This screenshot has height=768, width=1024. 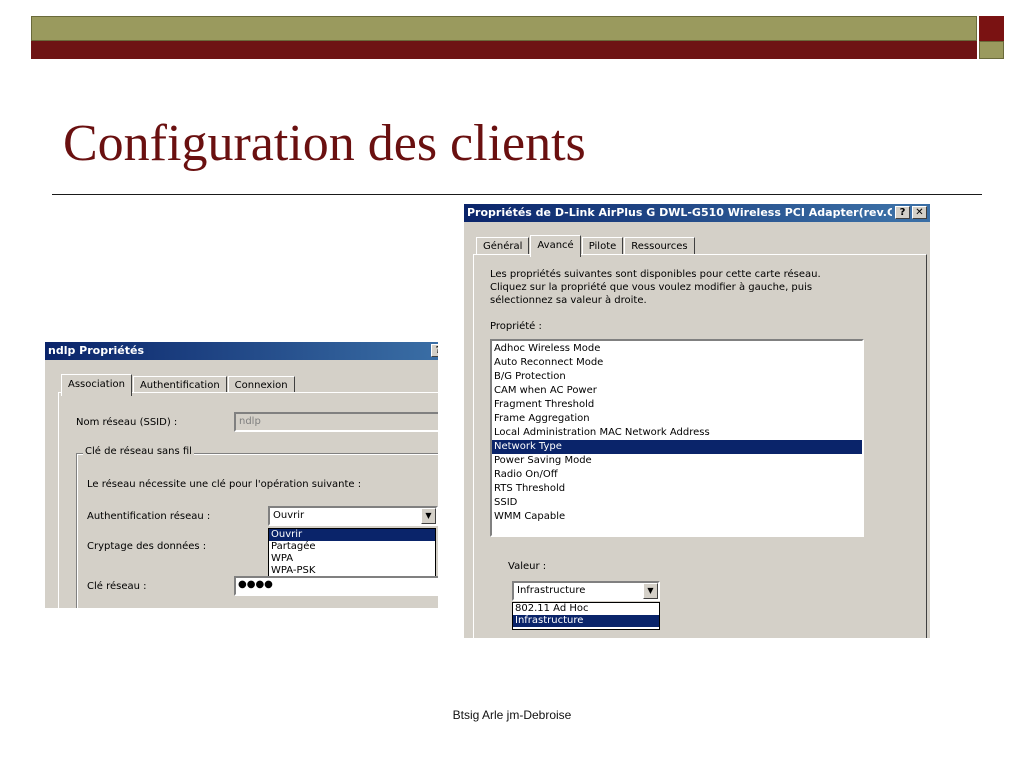 I want to click on header-bar-bottom, so click(x=504, y=50).